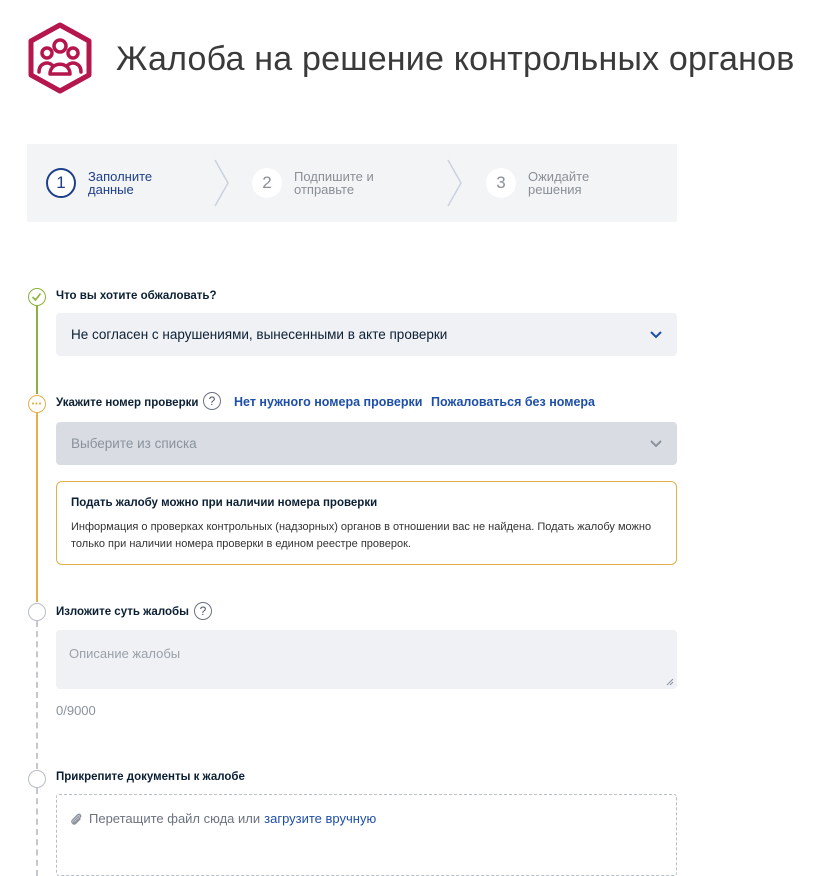  I want to click on step-number: 2, so click(267, 183).